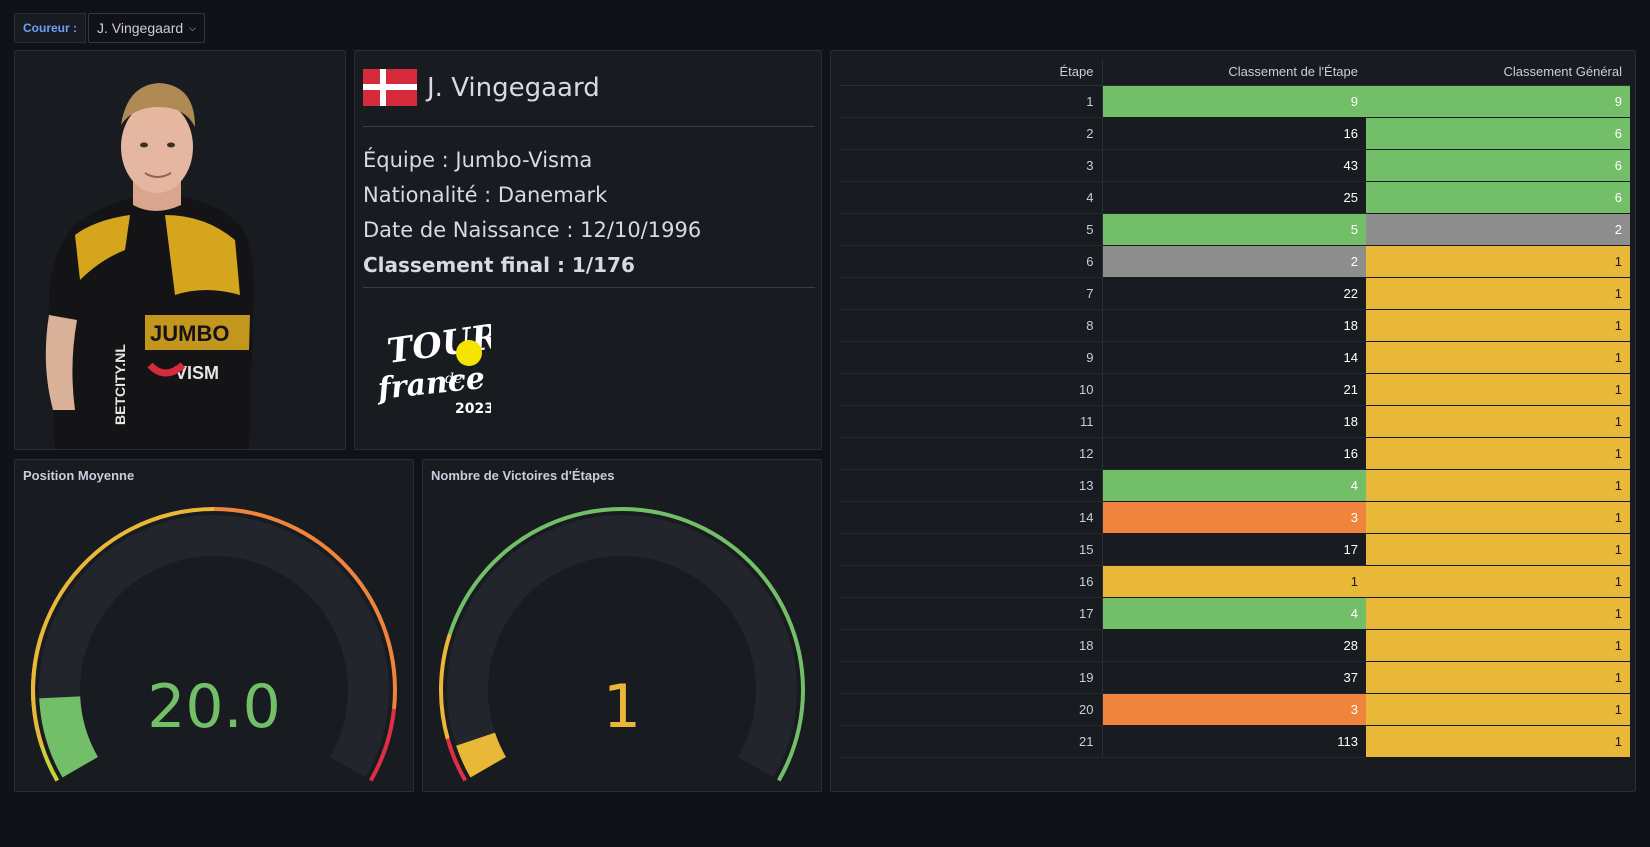  I want to click on stage-rank-cell: 18, so click(1233, 421).